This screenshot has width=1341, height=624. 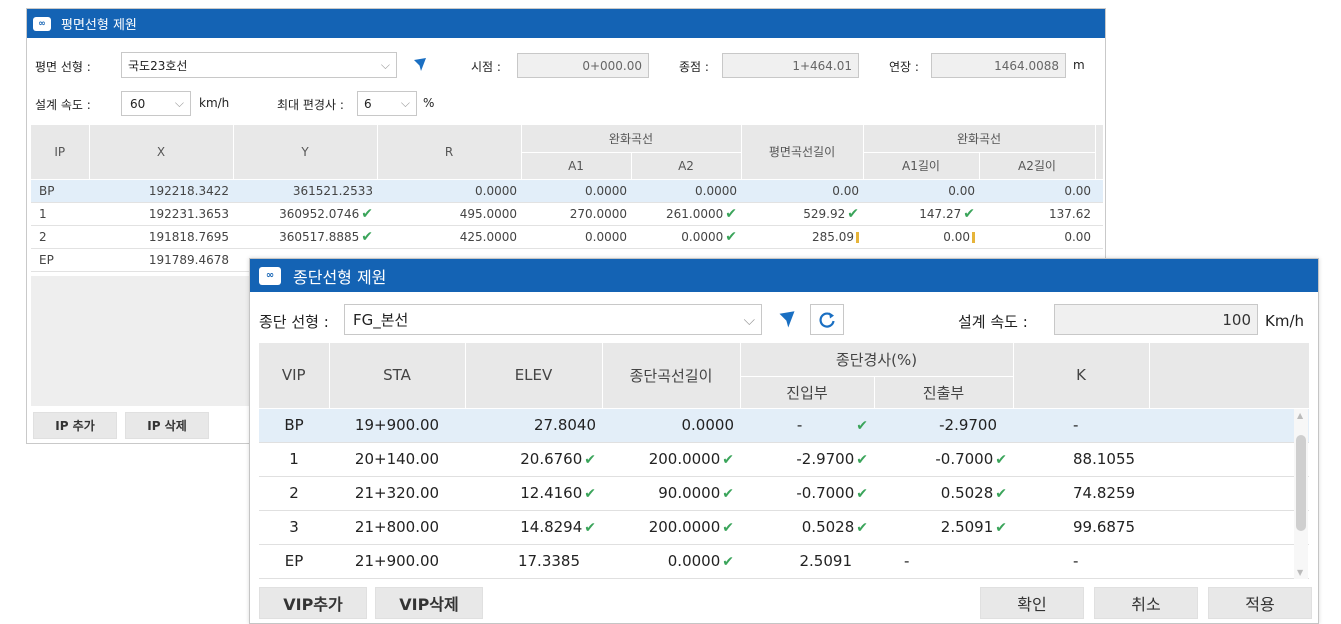 What do you see at coordinates (161, 152) in the screenshot?
I see `col-x: X` at bounding box center [161, 152].